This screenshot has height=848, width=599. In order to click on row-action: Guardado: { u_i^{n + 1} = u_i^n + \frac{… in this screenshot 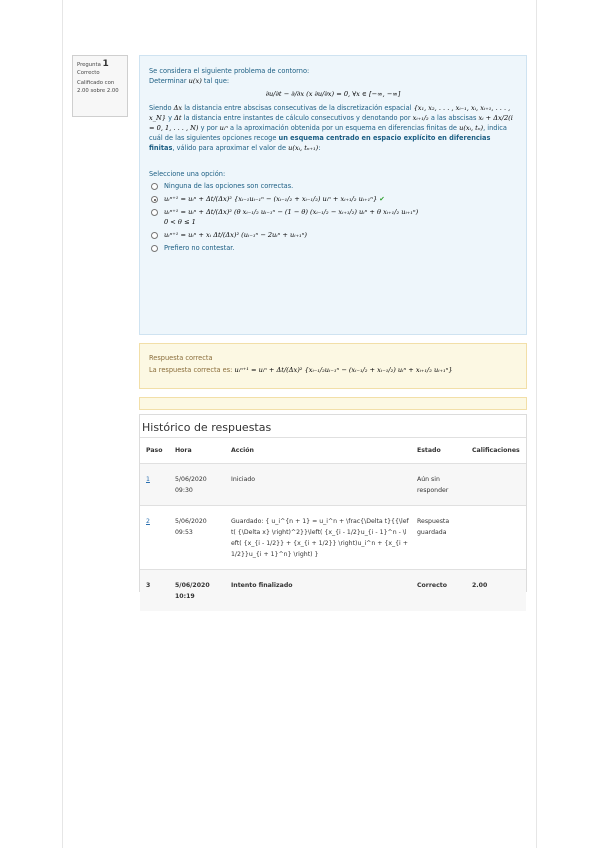, I will do `click(318, 537)`.